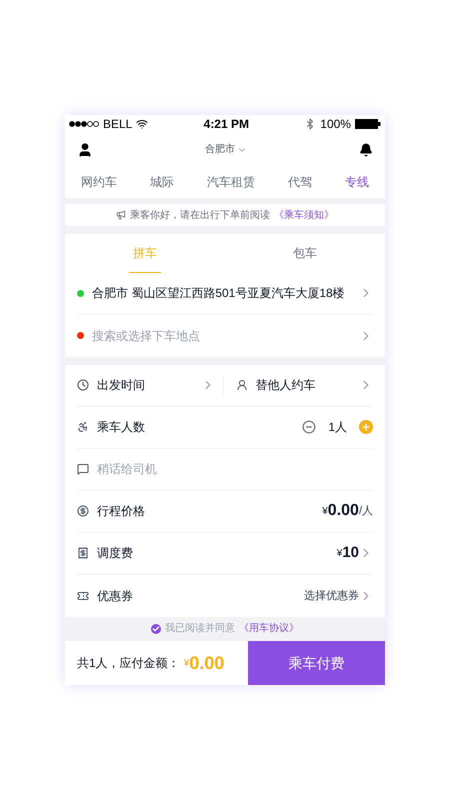  Describe the element at coordinates (206, 663) in the screenshot. I see `total-amount: 0.00` at that location.